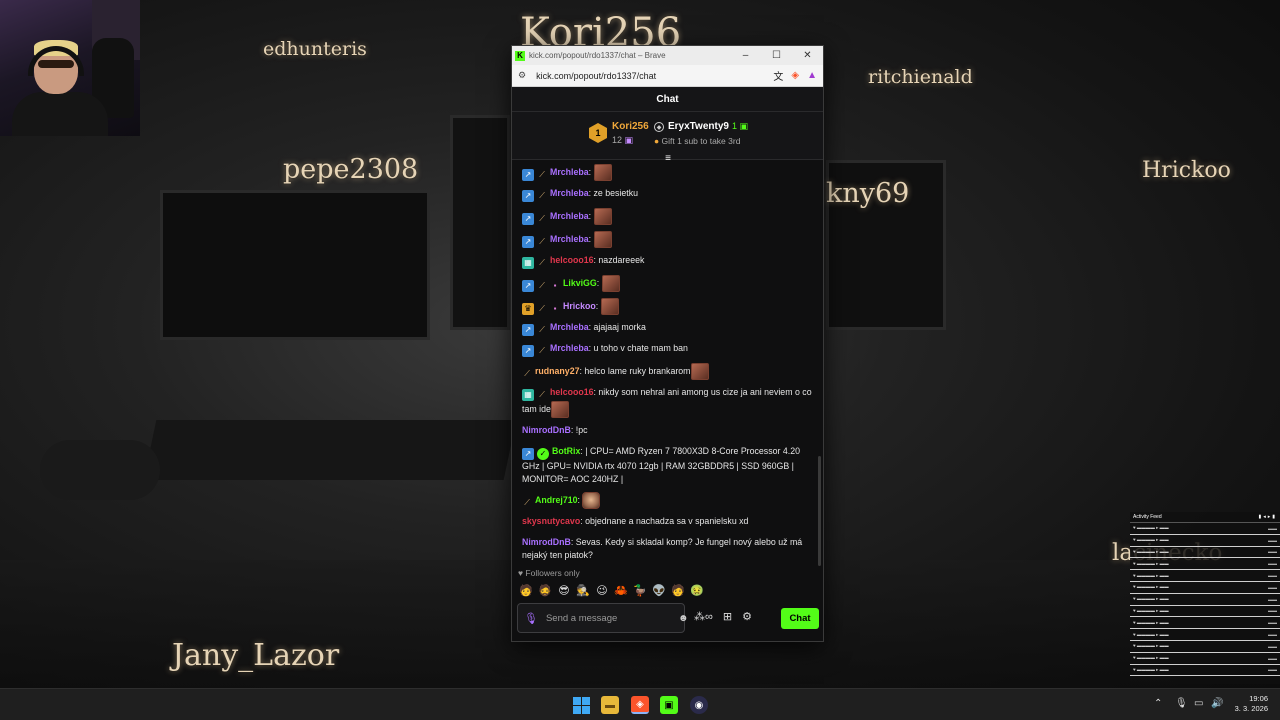 The height and width of the screenshot is (720, 1280). I want to click on brave-rewards-icon: ▲, so click(812, 75).